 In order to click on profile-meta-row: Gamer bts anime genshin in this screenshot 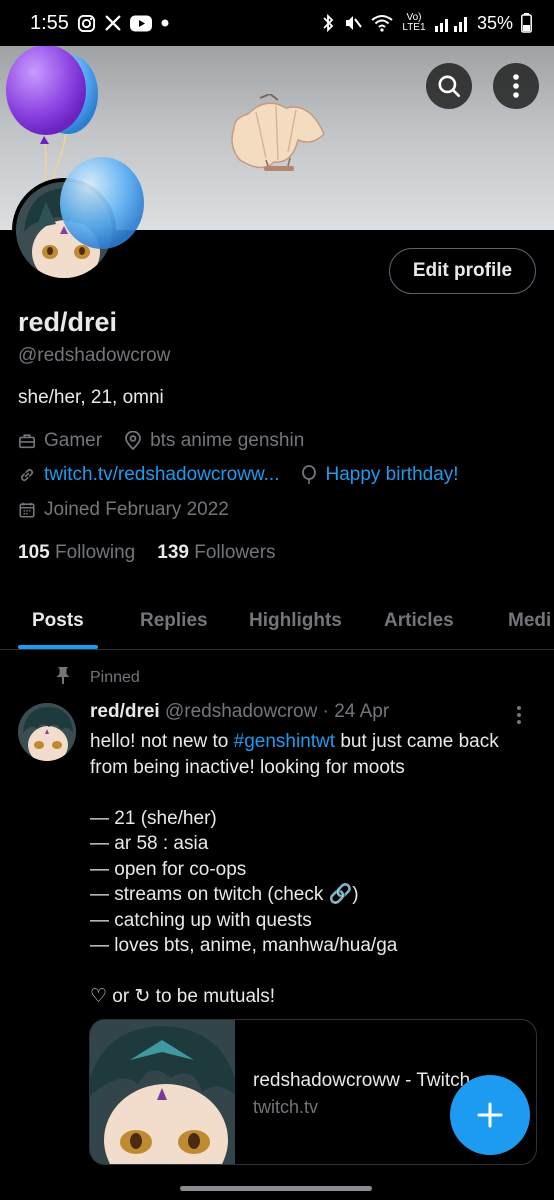, I will do `click(172, 441)`.